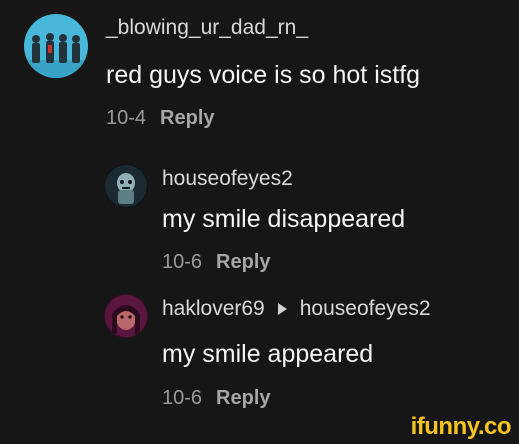 The width and height of the screenshot is (519, 444). I want to click on monster-figure-avatar-icon, so click(126, 186).